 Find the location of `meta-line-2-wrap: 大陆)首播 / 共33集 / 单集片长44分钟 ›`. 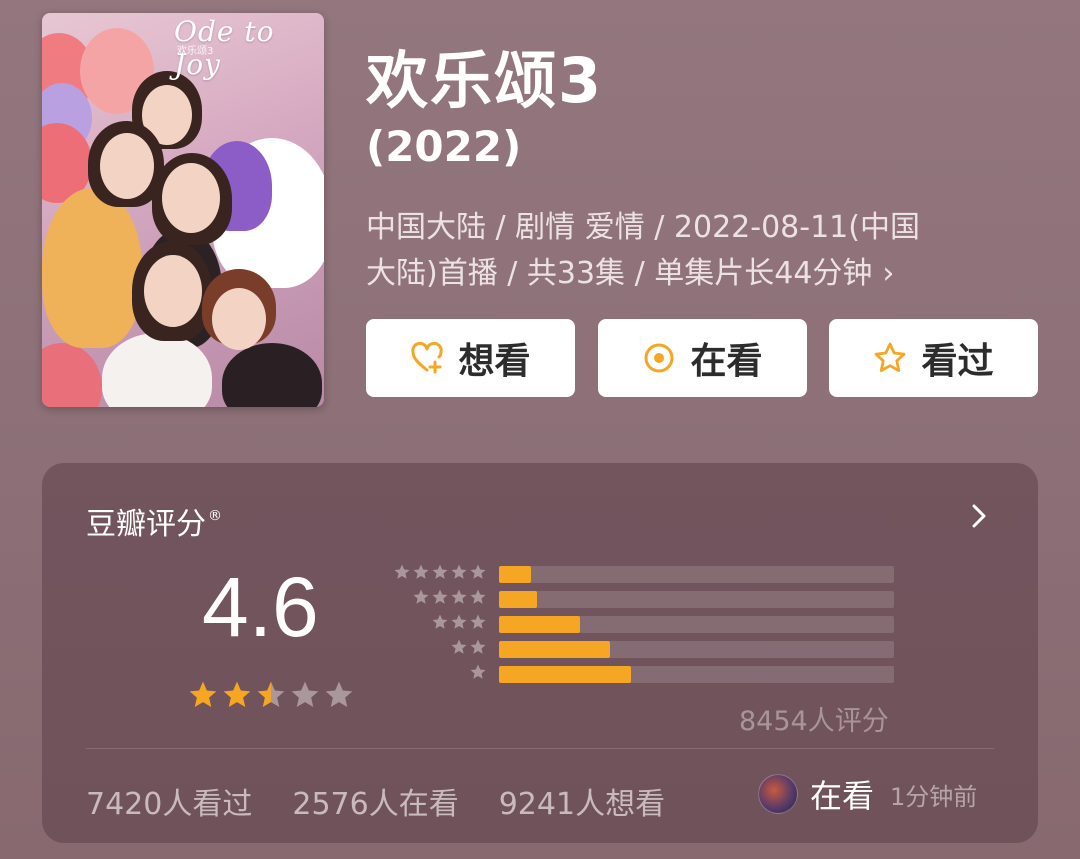

meta-line-2-wrap: 大陆)首播 / 共33集 / 单集片长44分钟 › is located at coordinates (696, 274).